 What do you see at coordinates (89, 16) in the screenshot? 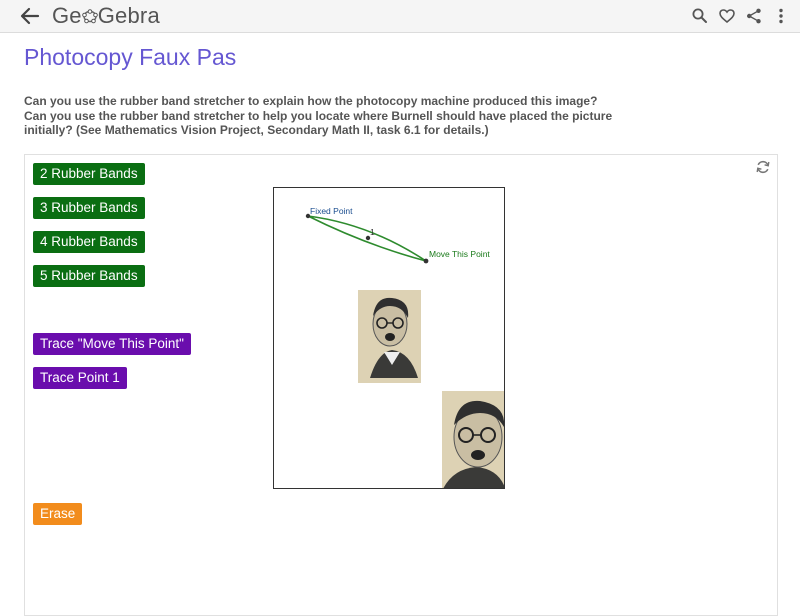
I see `logo-flower-icon` at bounding box center [89, 16].